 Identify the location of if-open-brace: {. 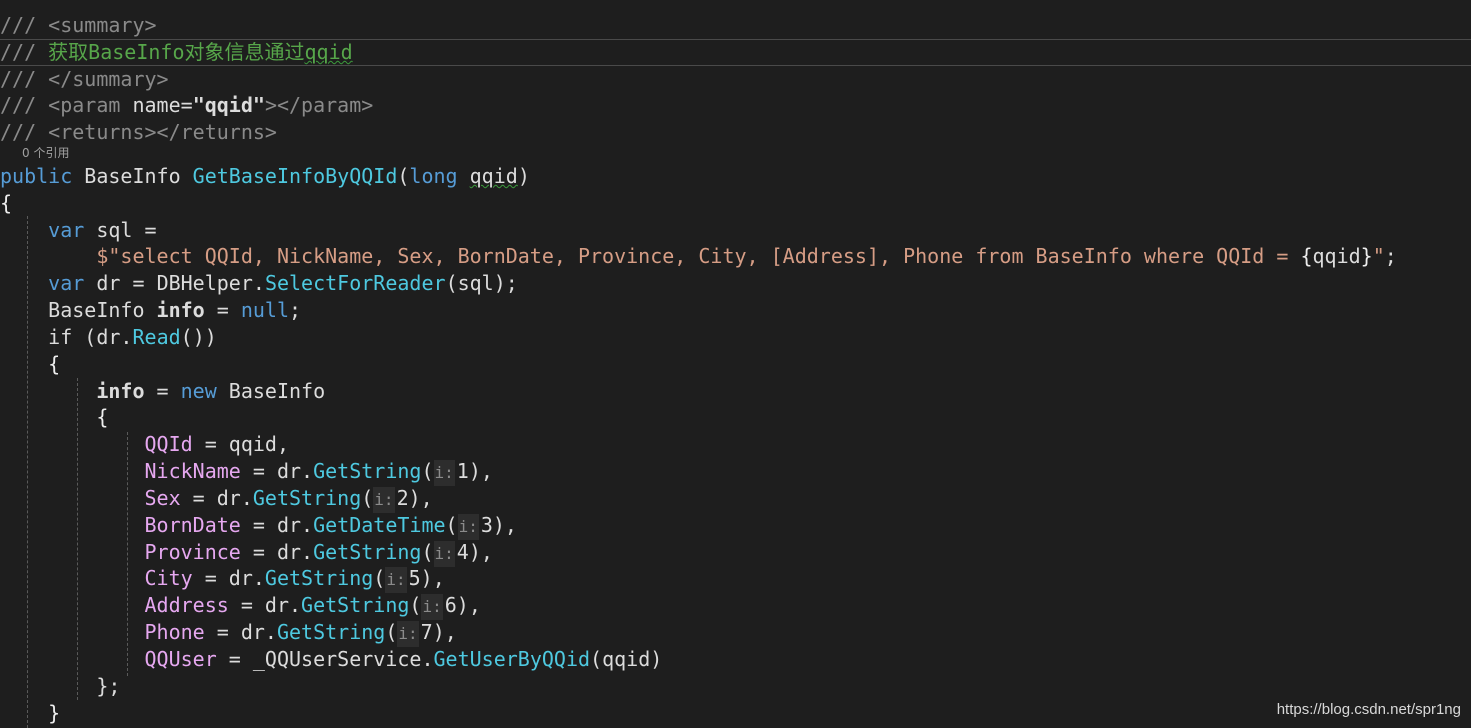
(54, 364).